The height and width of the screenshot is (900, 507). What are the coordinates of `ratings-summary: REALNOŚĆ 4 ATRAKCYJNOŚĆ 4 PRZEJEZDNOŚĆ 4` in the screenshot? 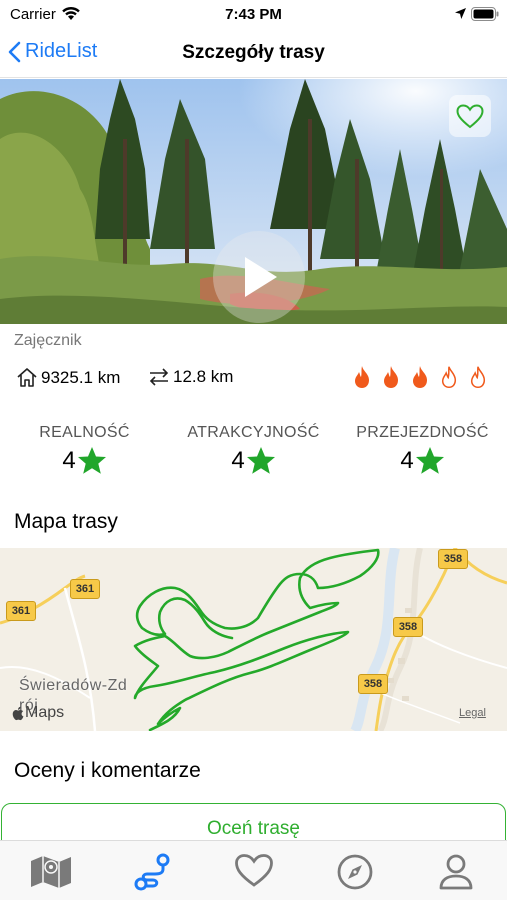 It's located at (253, 455).